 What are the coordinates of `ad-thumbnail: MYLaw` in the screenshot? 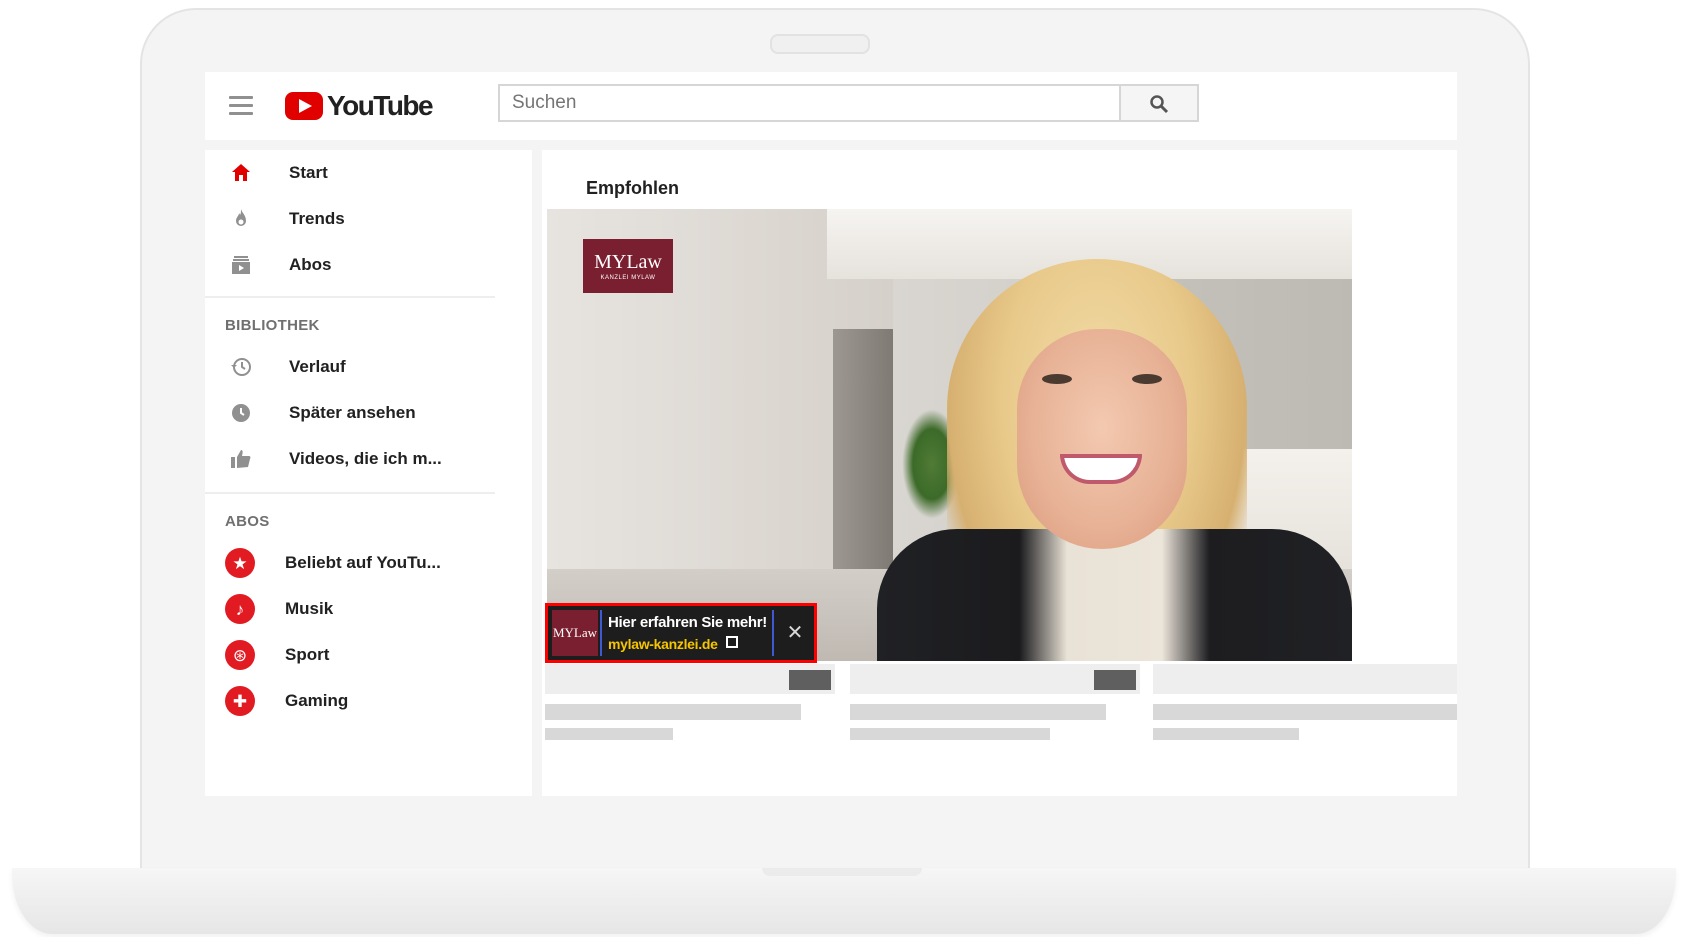 It's located at (575, 633).